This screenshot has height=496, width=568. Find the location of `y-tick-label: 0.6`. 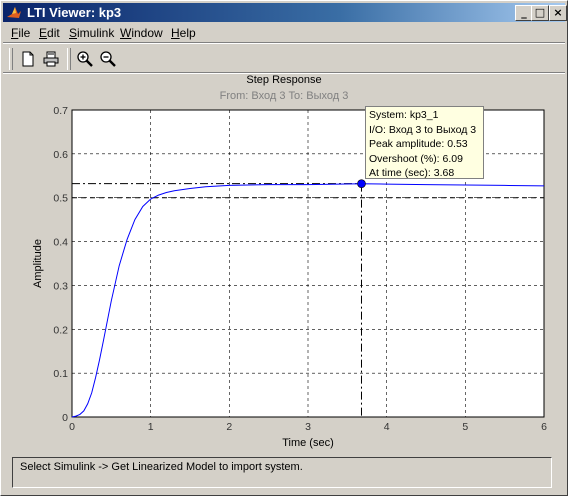

y-tick-label: 0.6 is located at coordinates (60, 155).